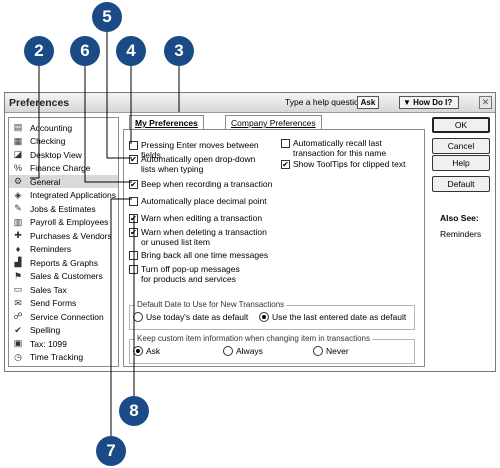 The width and height of the screenshot is (500, 468). I want to click on sidebar-item-spelling: ✔ Spelling, so click(63, 330).